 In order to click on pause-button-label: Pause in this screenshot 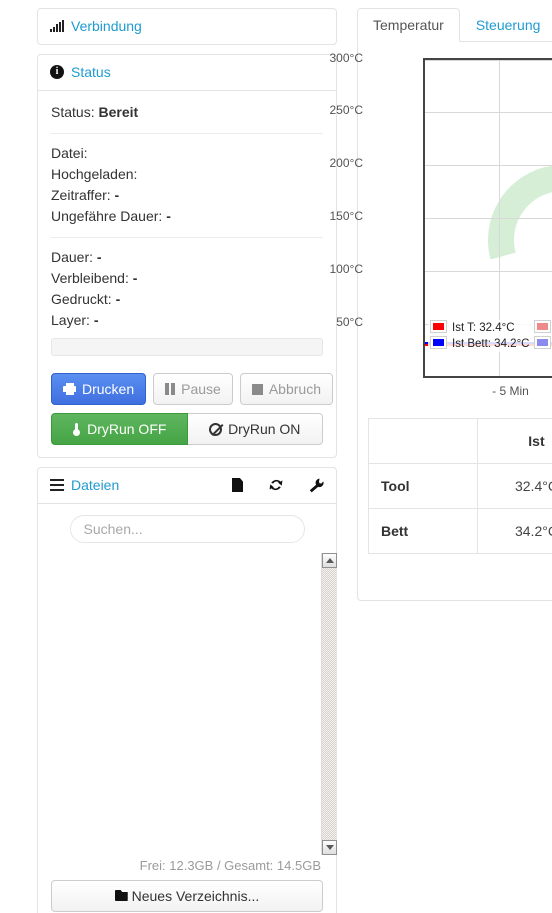, I will do `click(201, 389)`.